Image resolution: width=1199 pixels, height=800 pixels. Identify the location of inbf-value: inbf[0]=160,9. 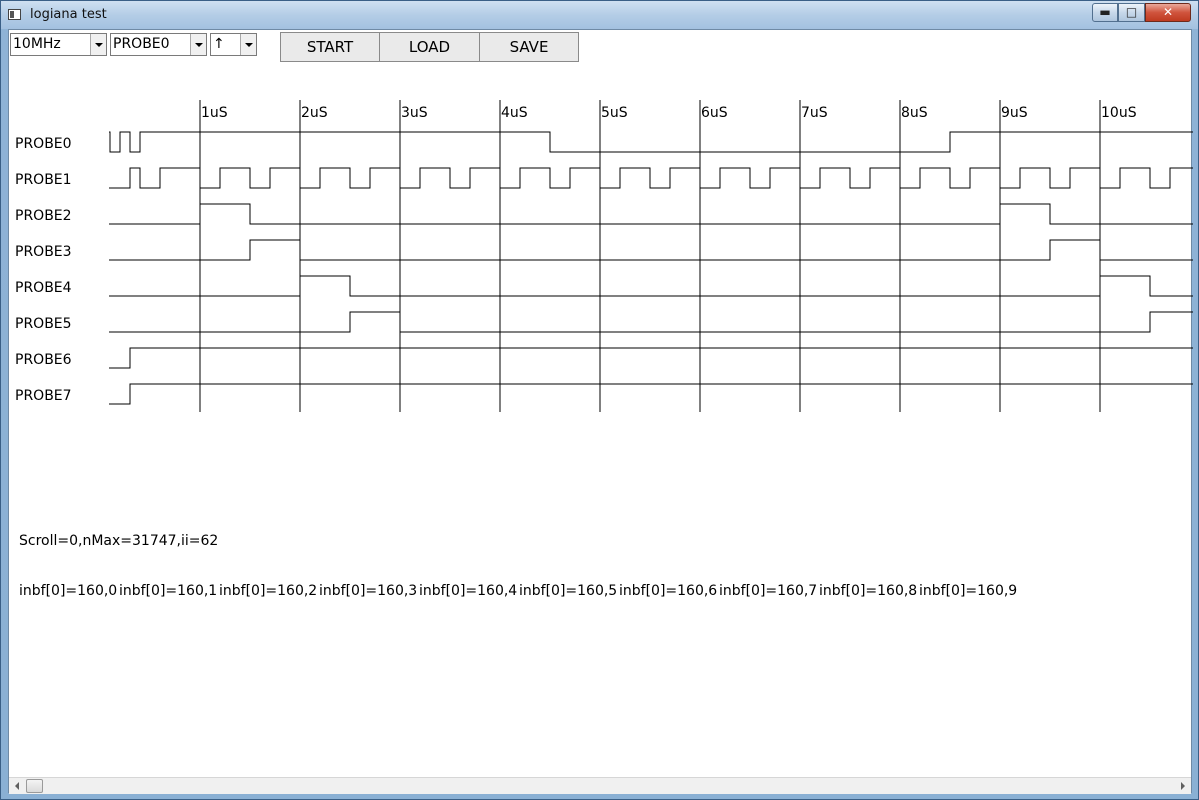
(968, 591).